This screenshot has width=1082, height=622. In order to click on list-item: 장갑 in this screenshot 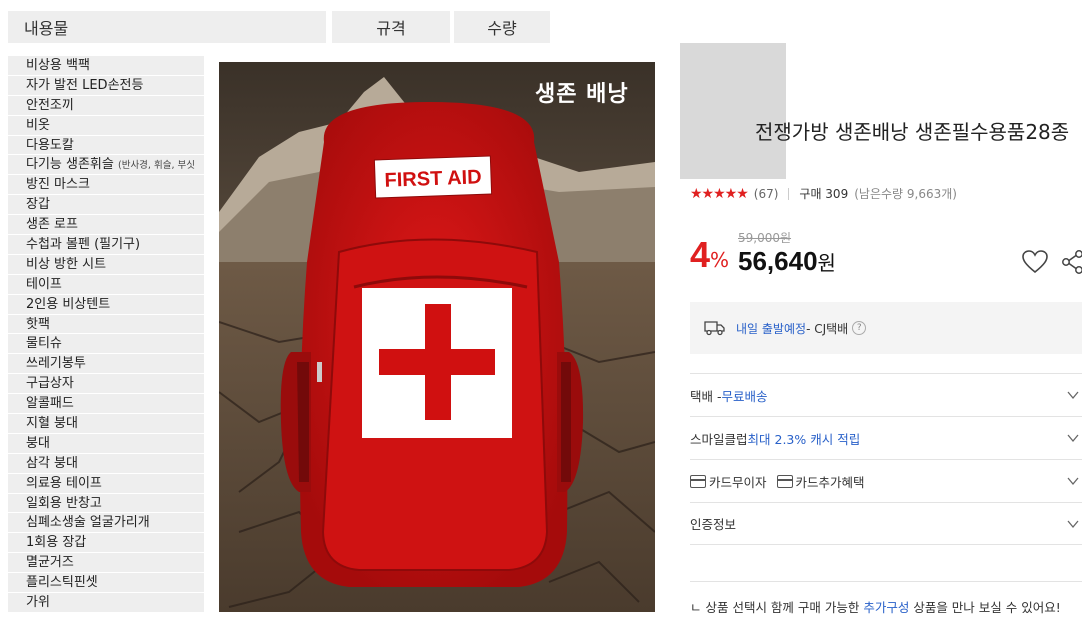, I will do `click(106, 205)`.